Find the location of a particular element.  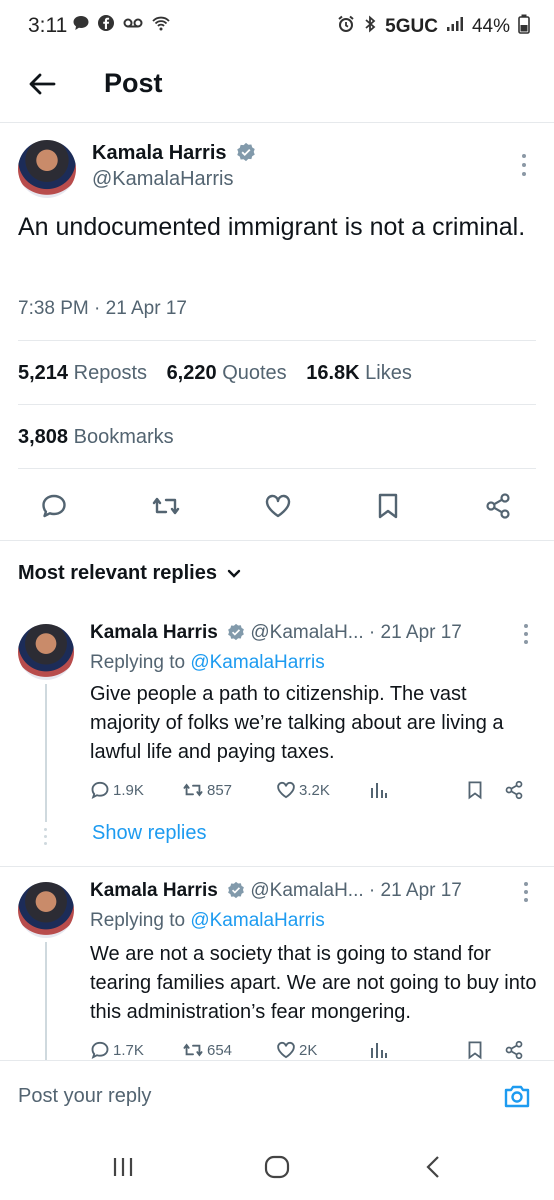

bookmarks-stat: 3,808 Bookmarks is located at coordinates (96, 437).